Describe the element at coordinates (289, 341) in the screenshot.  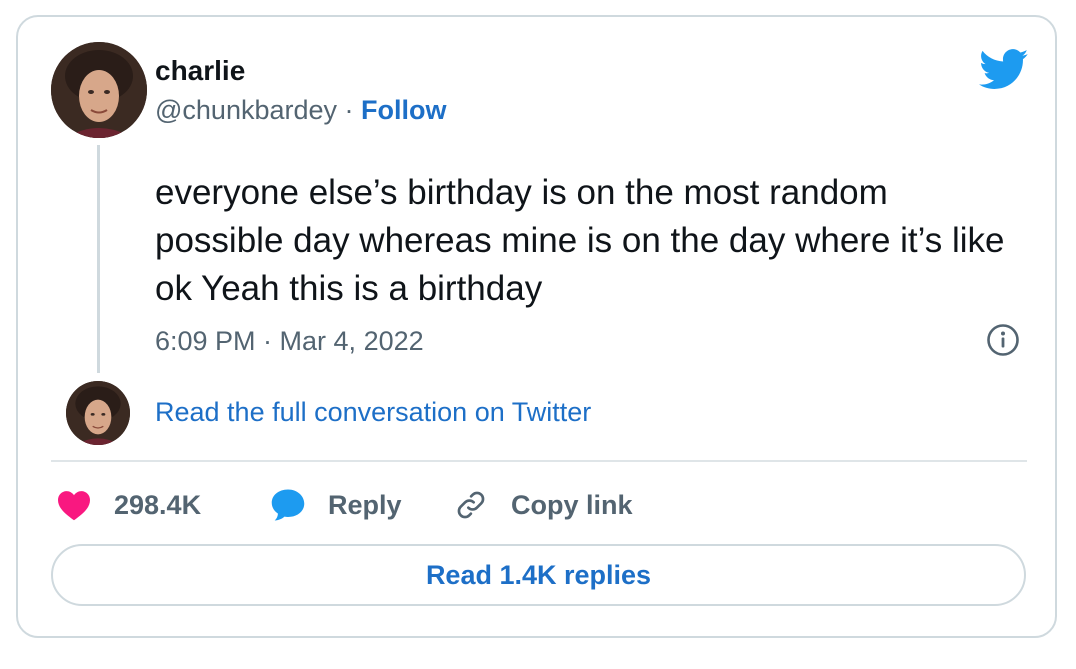
I see `tweet-timestamp: 6:09 PM · Mar 4, 2022` at that location.